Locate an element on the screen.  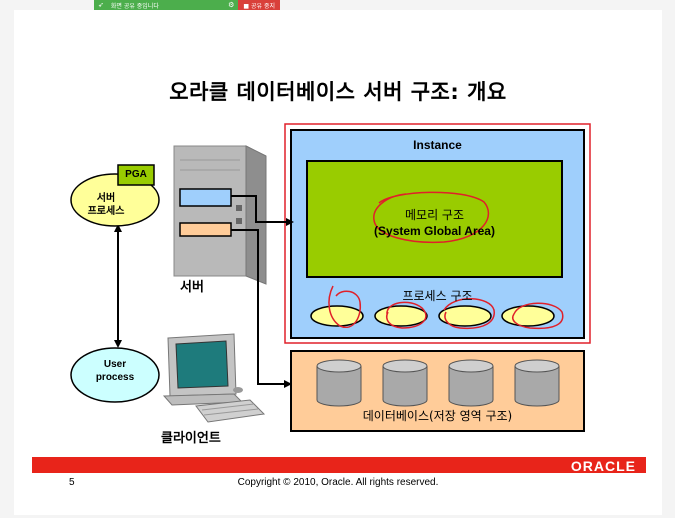
user-process-label-line1: User is located at coordinates (115, 364).